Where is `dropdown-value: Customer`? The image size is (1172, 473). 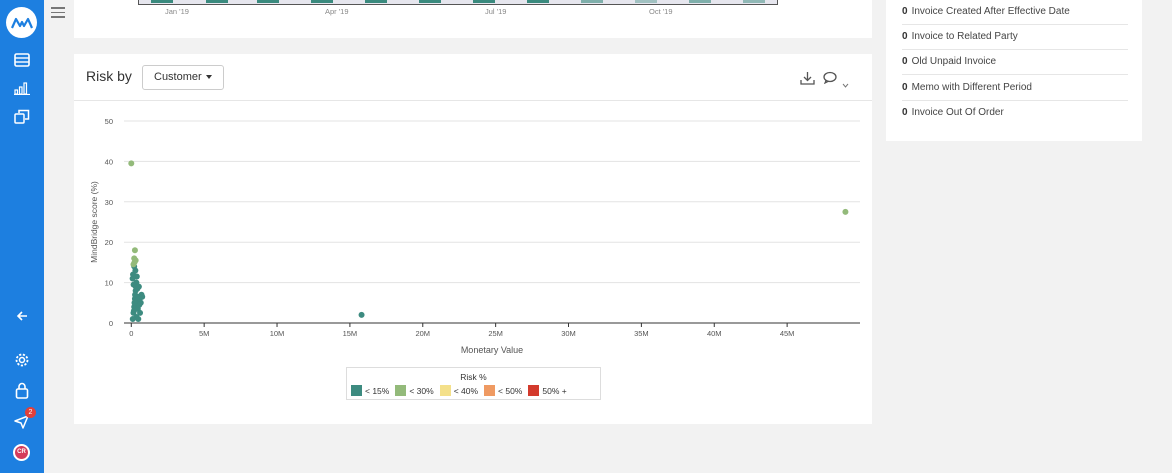 dropdown-value: Customer is located at coordinates (178, 77).